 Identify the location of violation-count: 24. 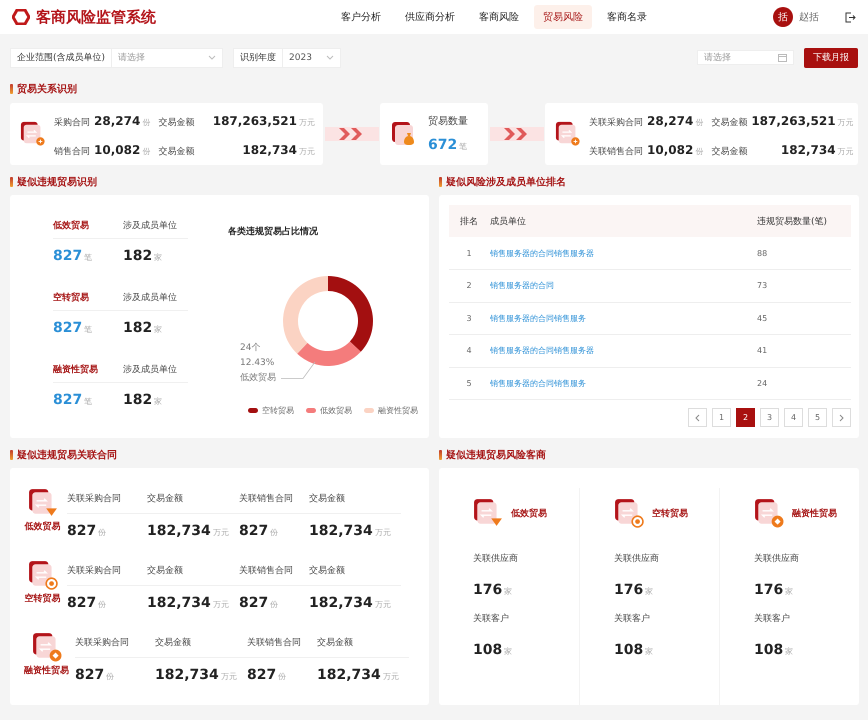
(762, 383).